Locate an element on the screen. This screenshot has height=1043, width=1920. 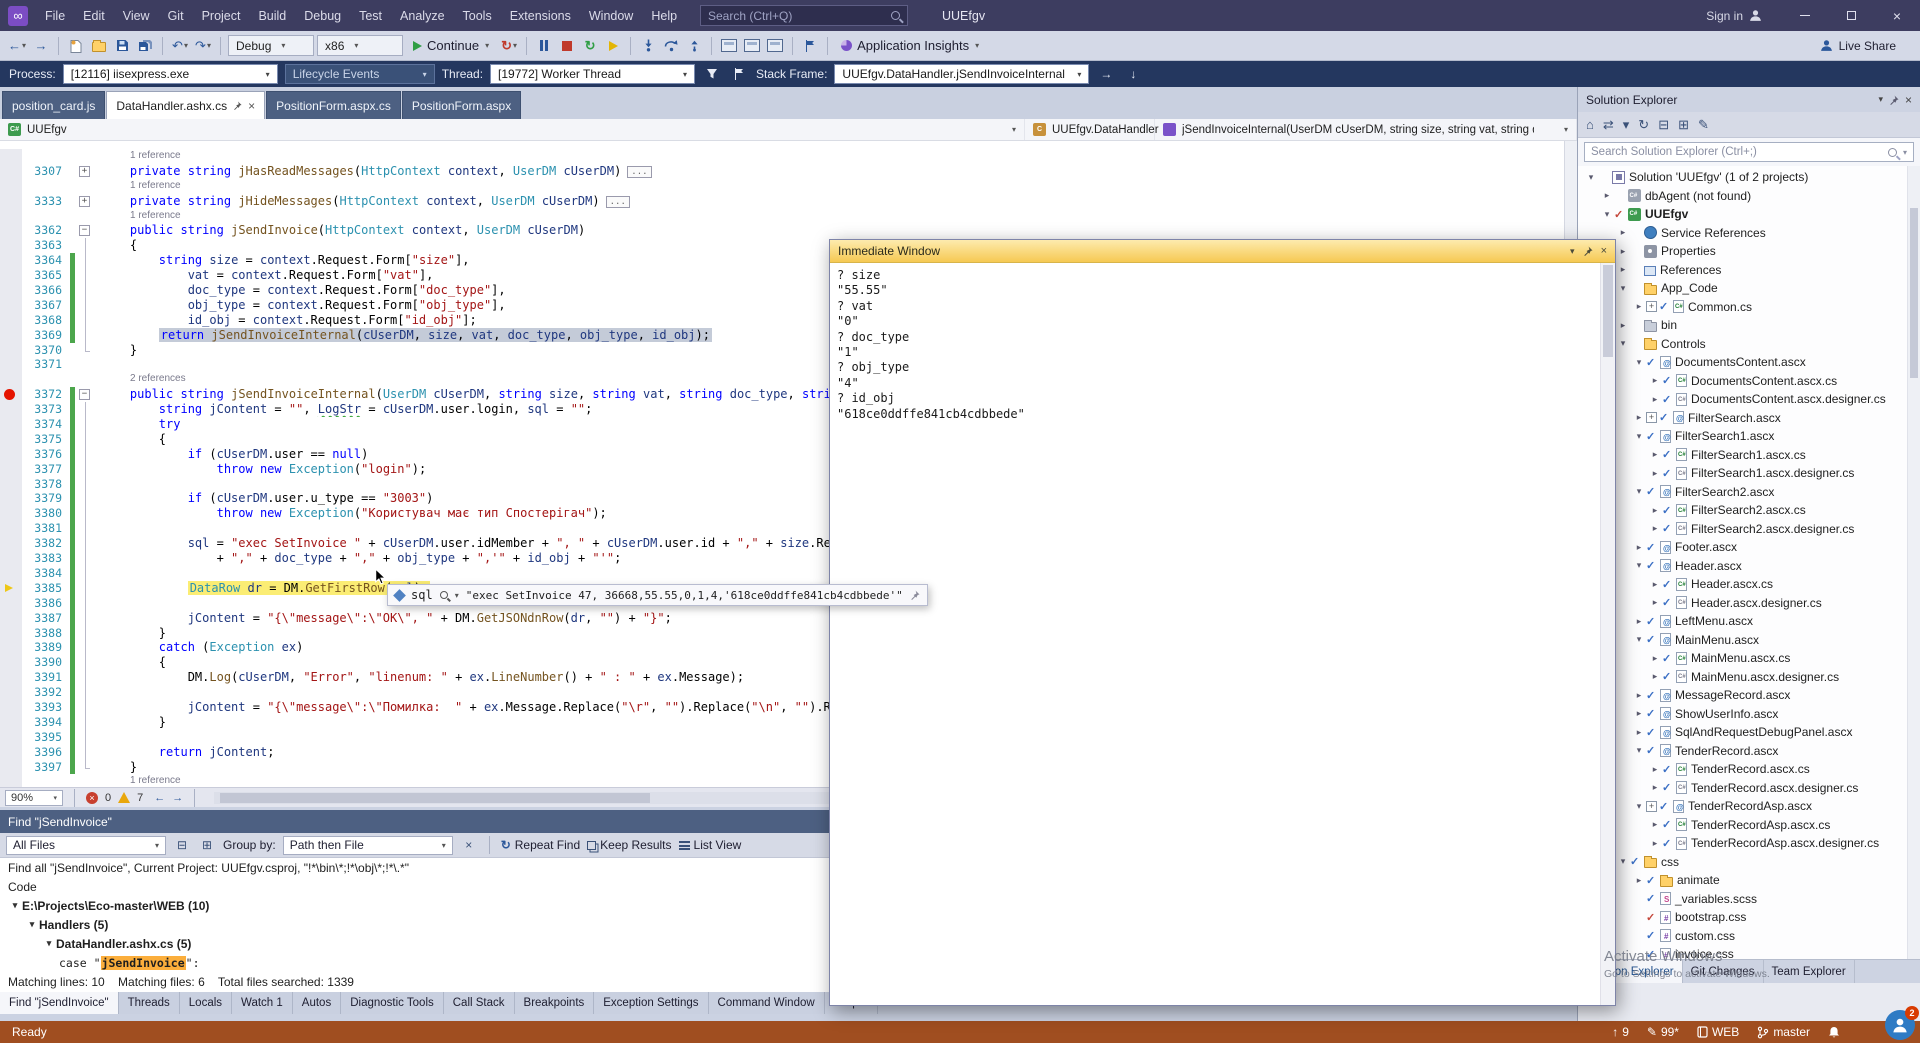
type-dropdown: C UUEfgv.DataHandler ▾ is located at coordinates (1097, 129).